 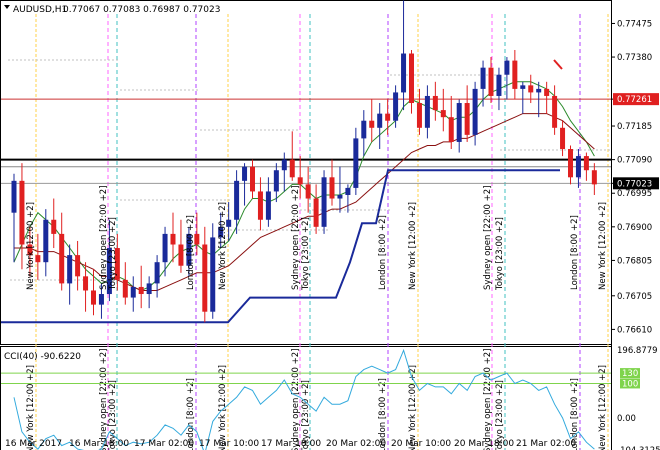 What do you see at coordinates (634, 330) in the screenshot?
I see `price-label: 0.76610` at bounding box center [634, 330].